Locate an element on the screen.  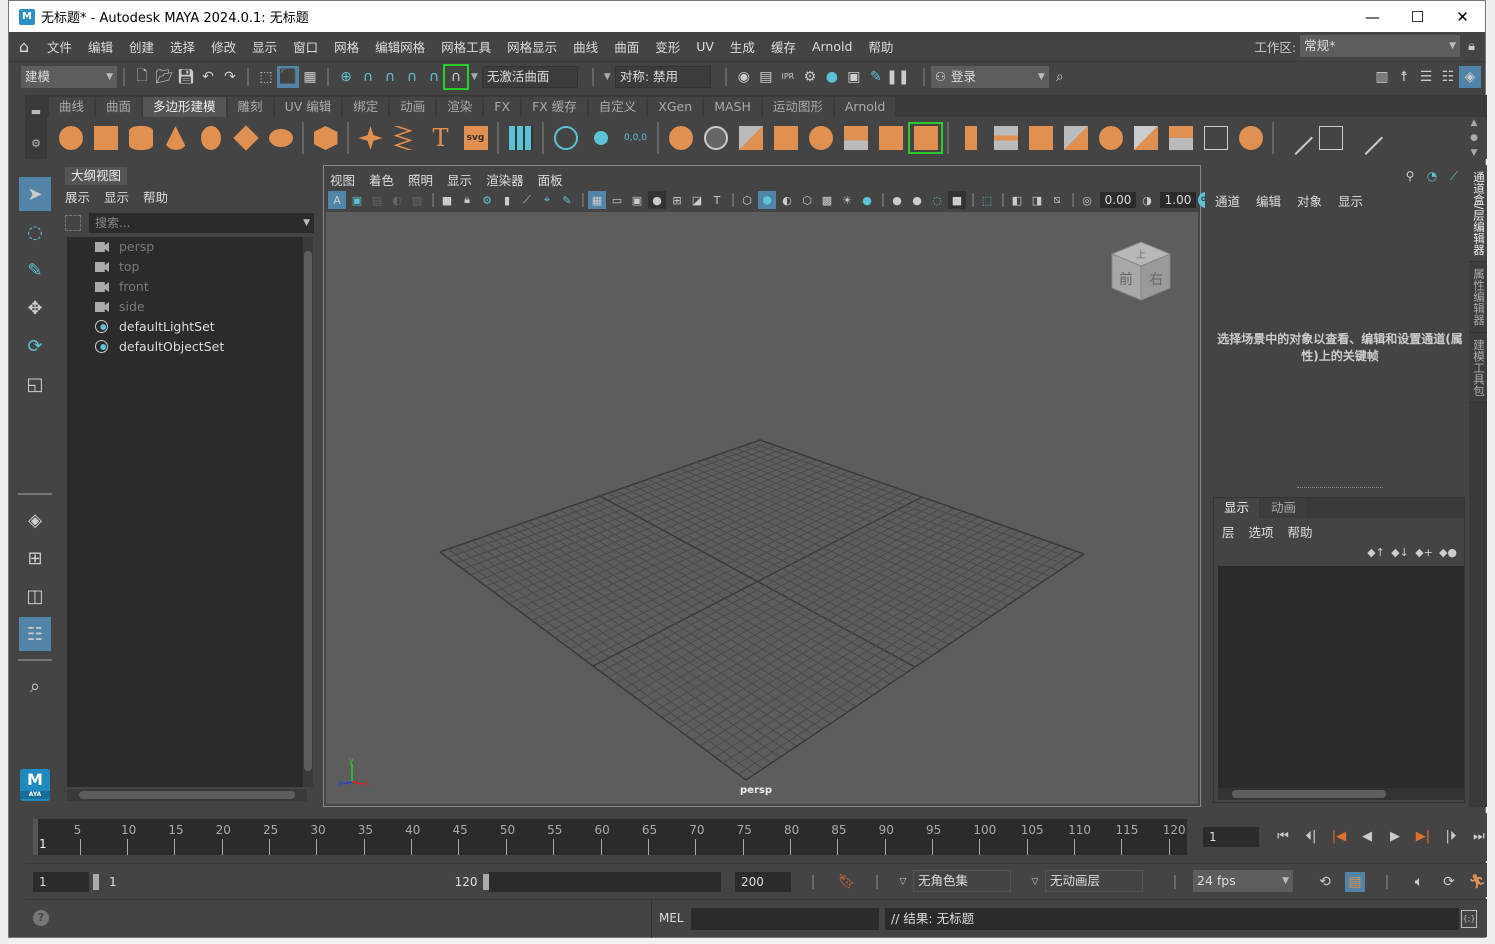
grid-toggle-icon: ▦ is located at coordinates (597, 200).